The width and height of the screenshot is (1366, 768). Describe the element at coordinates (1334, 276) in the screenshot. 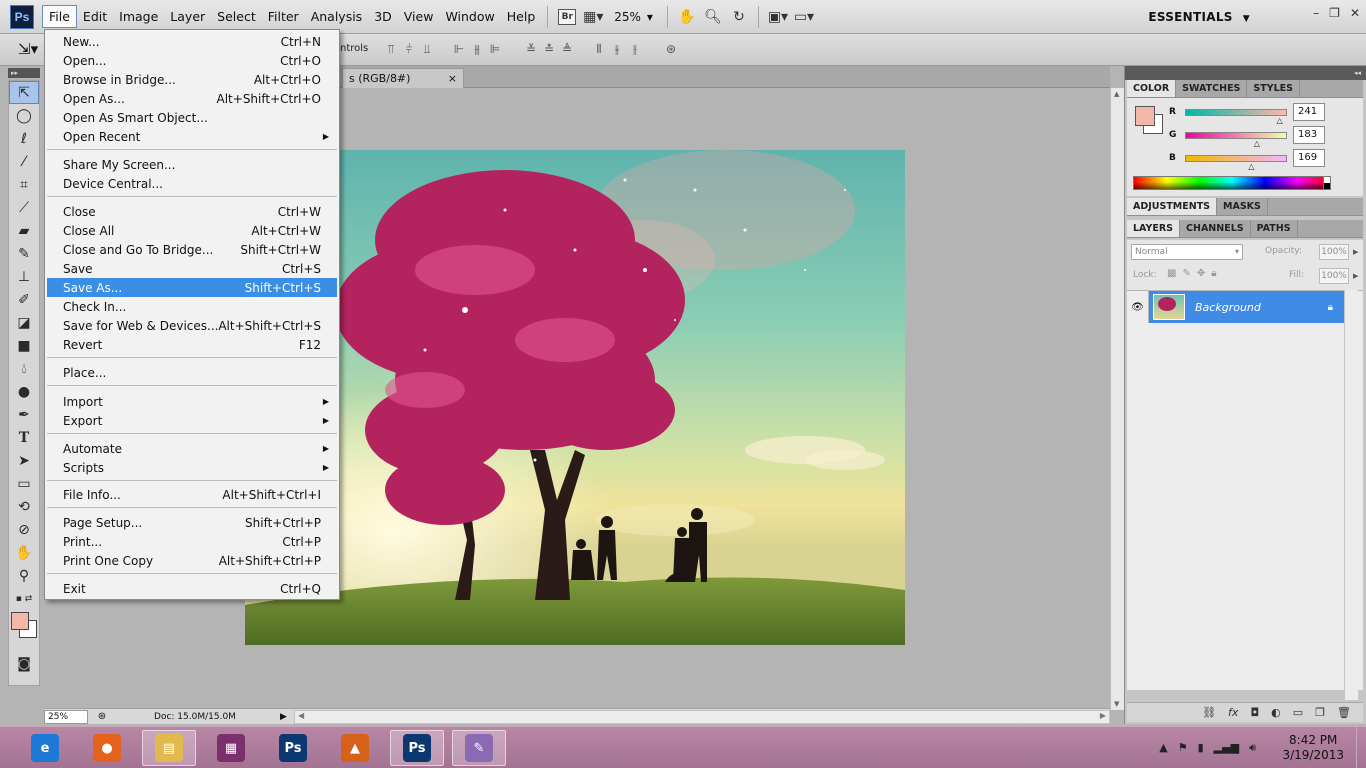

I see `fill-input: 100%` at that location.